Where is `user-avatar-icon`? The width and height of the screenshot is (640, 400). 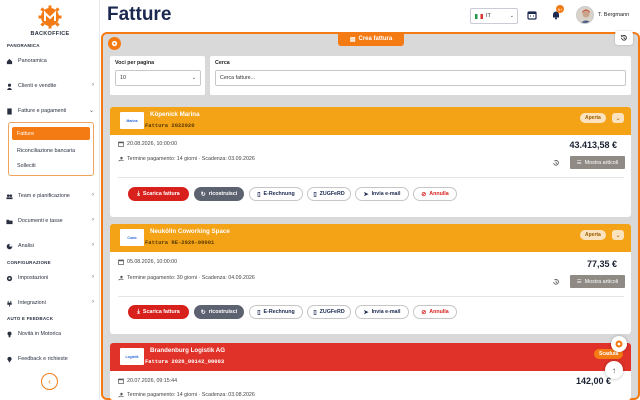
user-avatar-icon is located at coordinates (586, 16).